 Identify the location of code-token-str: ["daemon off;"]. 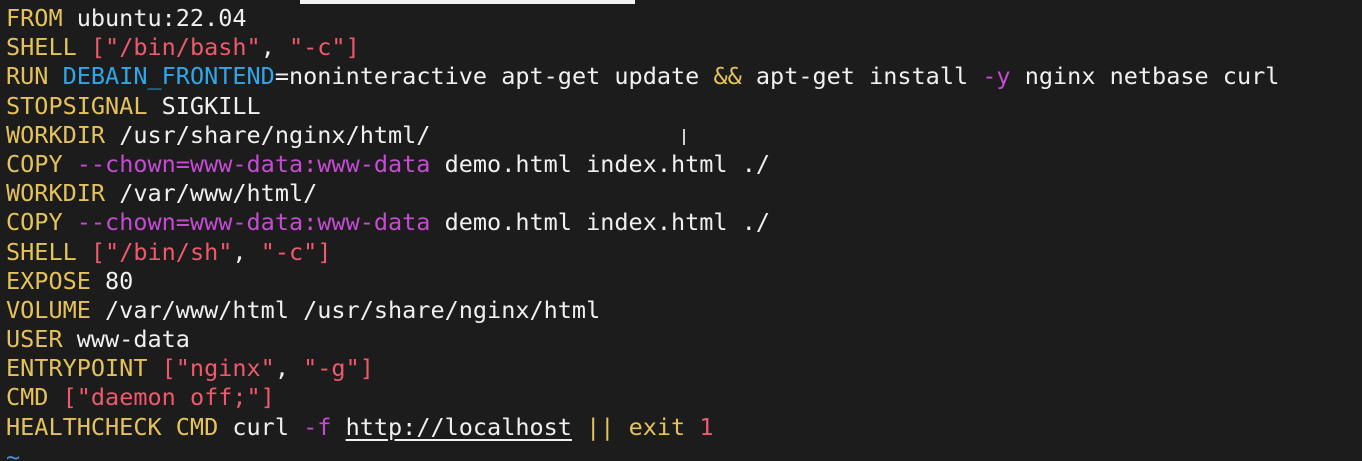
(168, 397).